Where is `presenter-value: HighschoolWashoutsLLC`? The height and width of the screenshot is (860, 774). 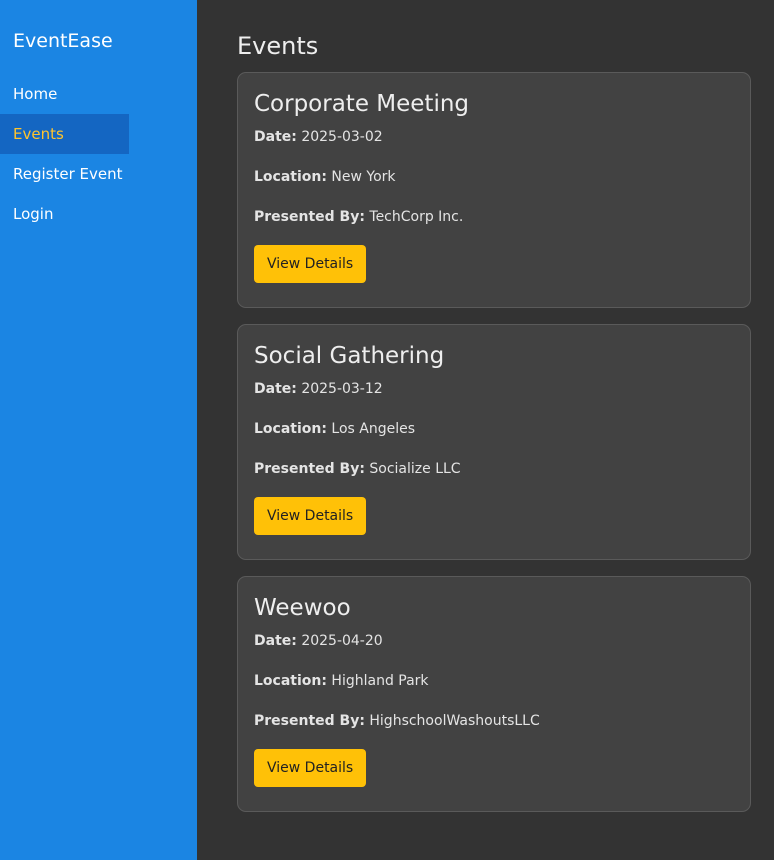 presenter-value: HighschoolWashoutsLLC is located at coordinates (454, 721).